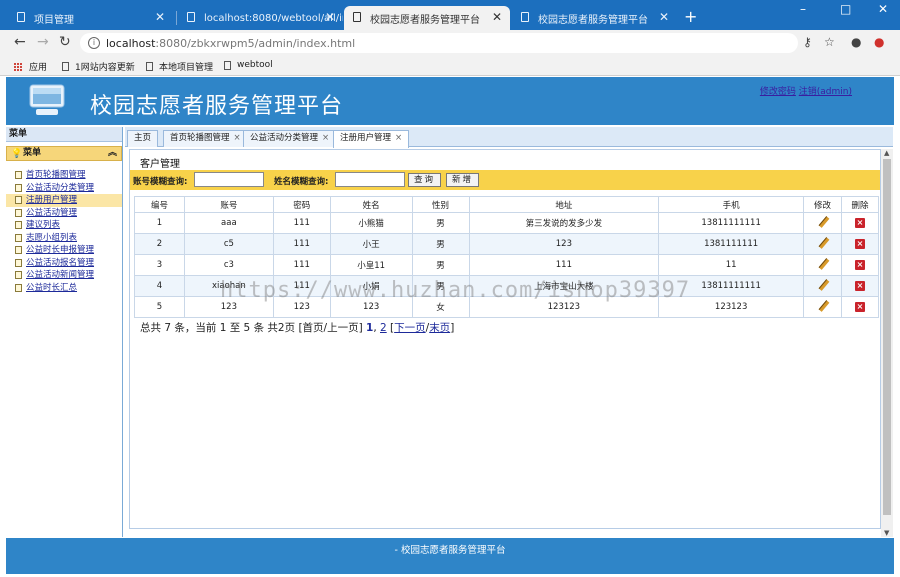 The width and height of the screenshot is (900, 577). What do you see at coordinates (229, 179) in the screenshot?
I see `account-search-input` at bounding box center [229, 179].